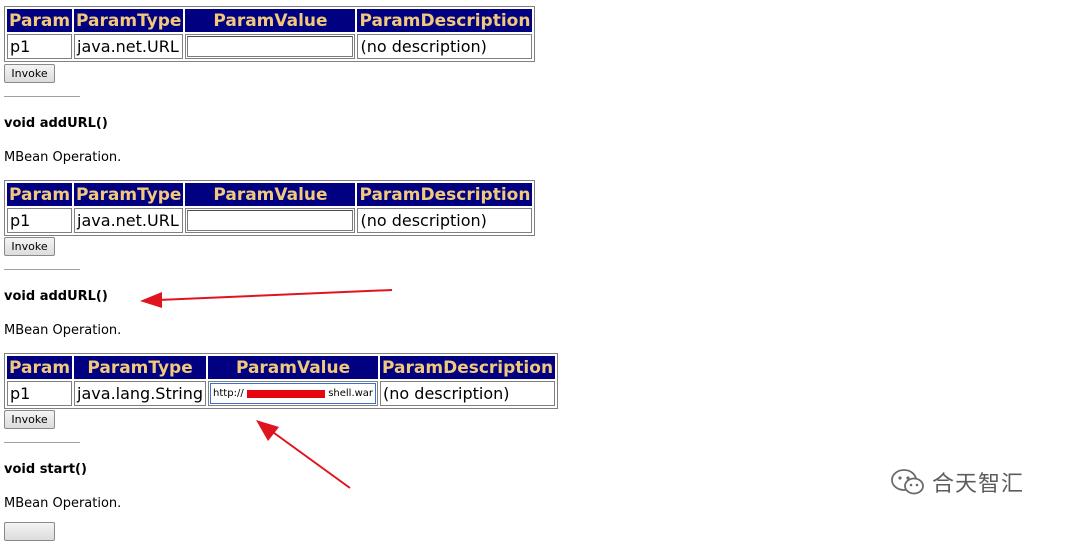 Image resolution: width=1080 pixels, height=541 pixels. Describe the element at coordinates (978, 484) in the screenshot. I see `watermark-text: 合天智汇` at that location.